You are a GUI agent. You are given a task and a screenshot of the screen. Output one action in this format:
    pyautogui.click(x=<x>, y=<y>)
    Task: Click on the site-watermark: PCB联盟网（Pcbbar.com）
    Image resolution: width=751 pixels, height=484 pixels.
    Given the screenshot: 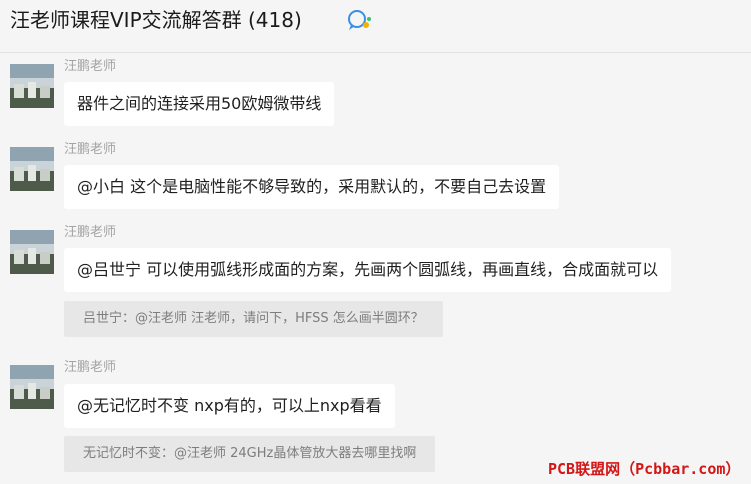 What is the action you would take?
    pyautogui.click(x=644, y=469)
    